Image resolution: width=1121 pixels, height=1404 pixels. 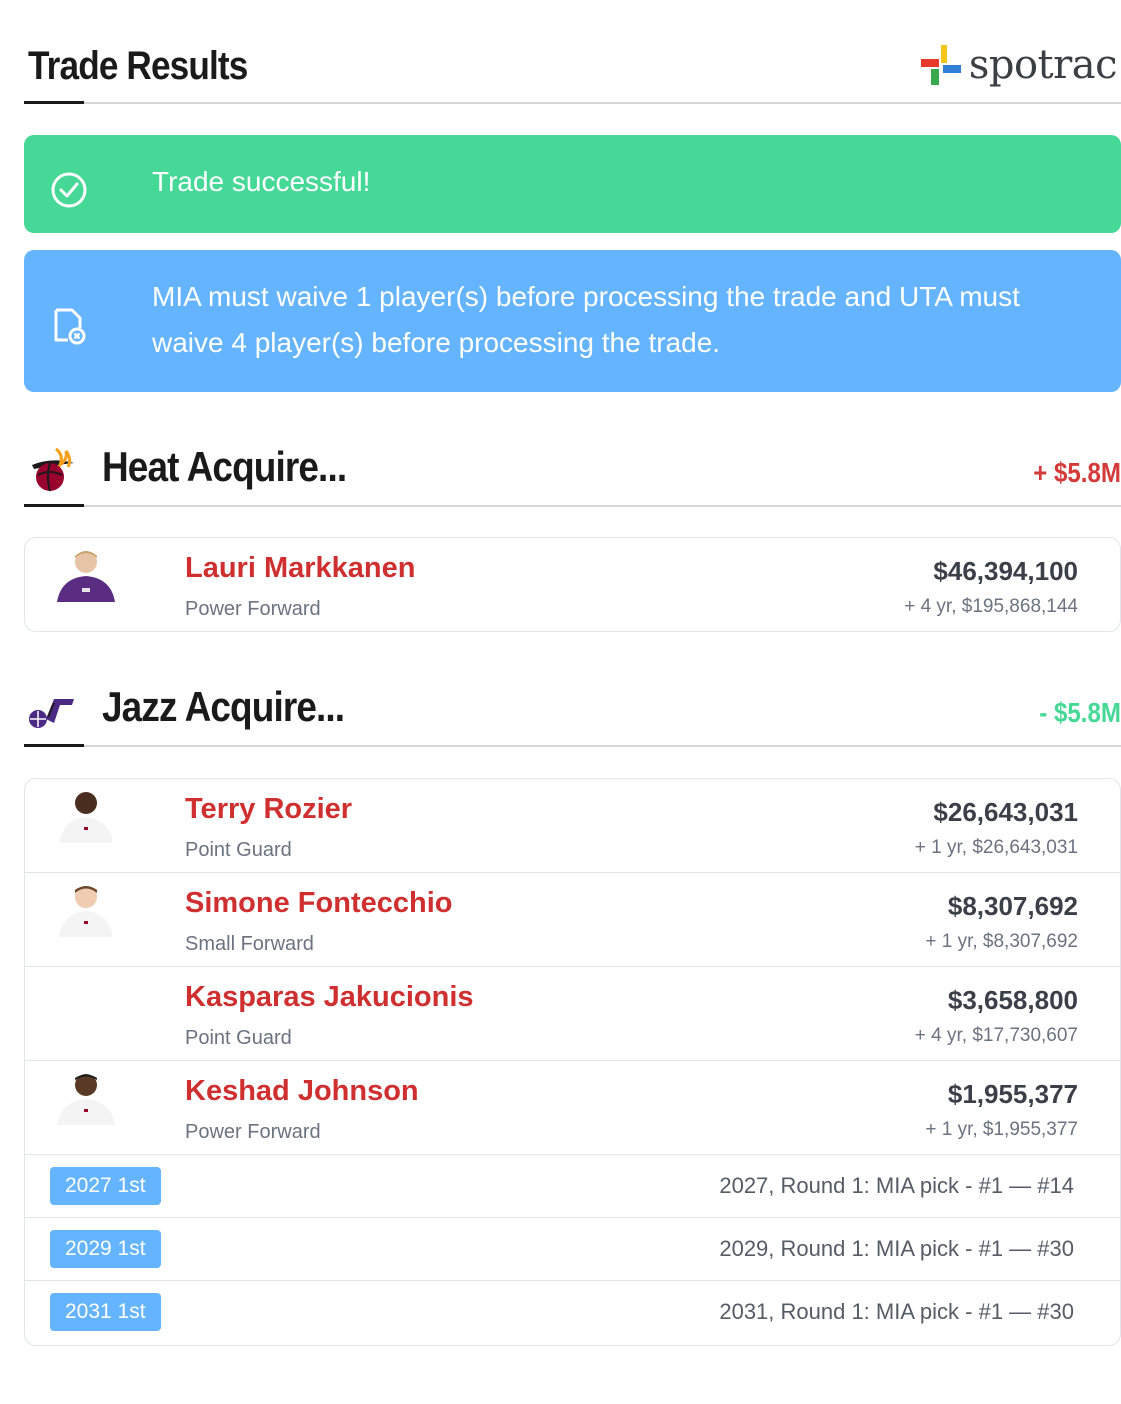 I want to click on player-salary: $3,658,800, so click(x=1012, y=1000).